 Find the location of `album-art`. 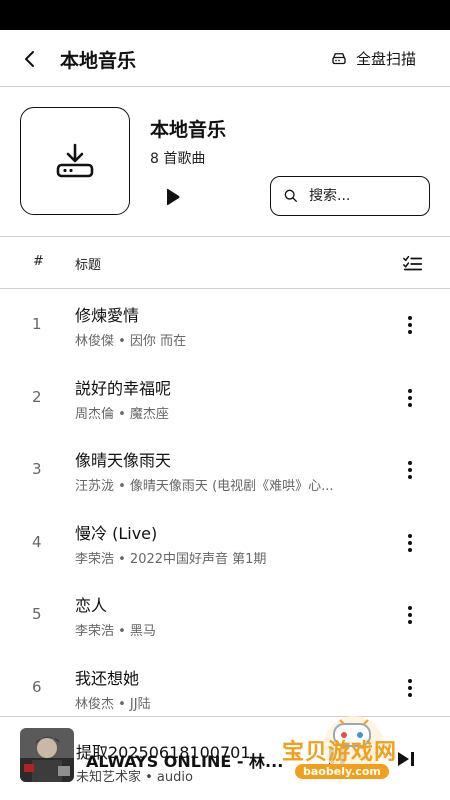

album-art is located at coordinates (47, 755).